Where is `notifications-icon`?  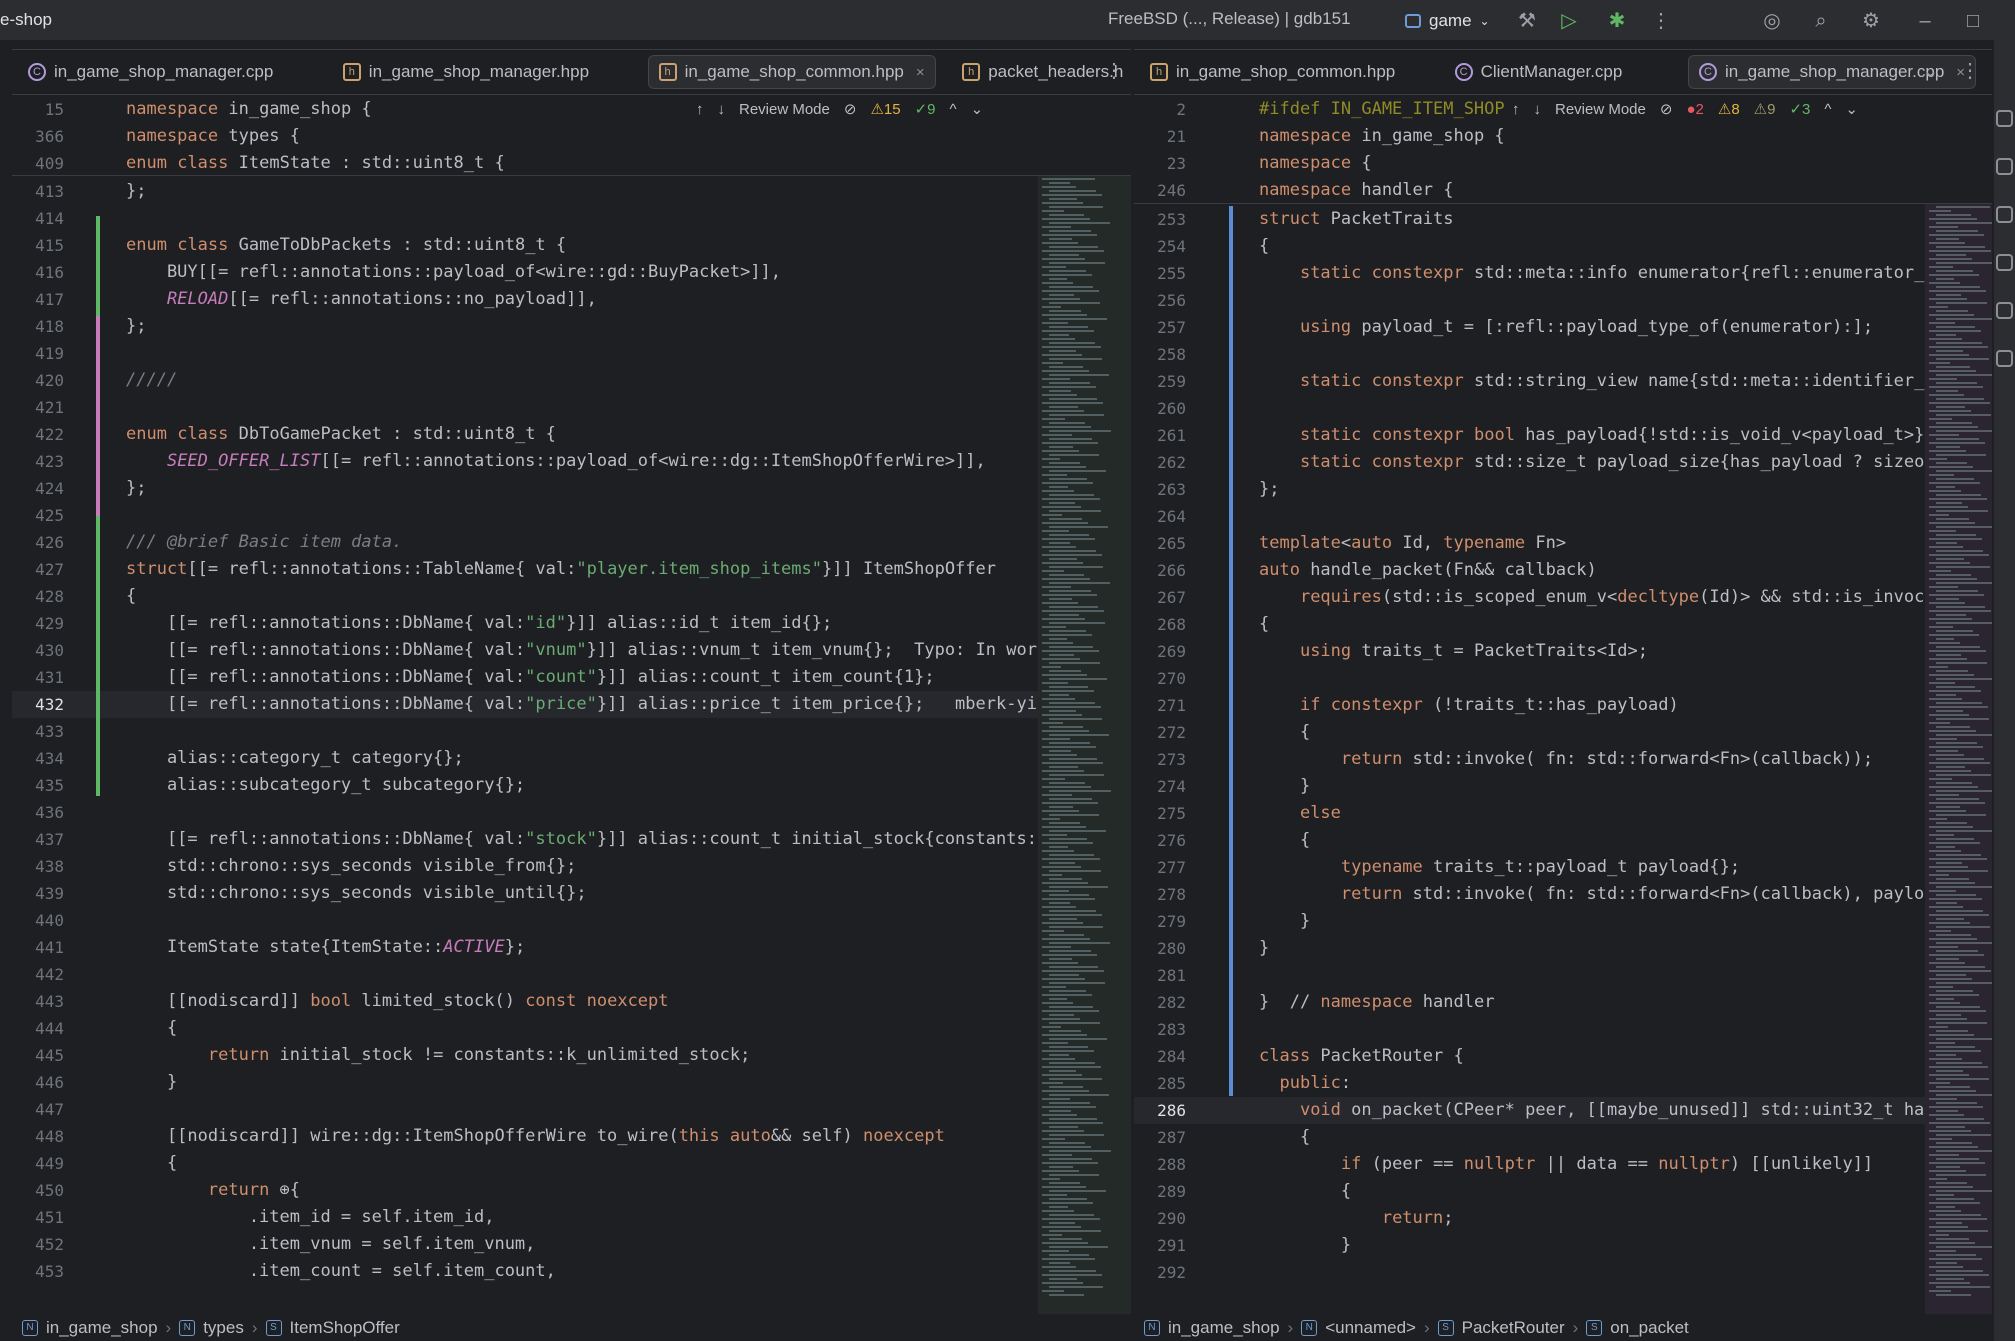
notifications-icon is located at coordinates (2004, 118).